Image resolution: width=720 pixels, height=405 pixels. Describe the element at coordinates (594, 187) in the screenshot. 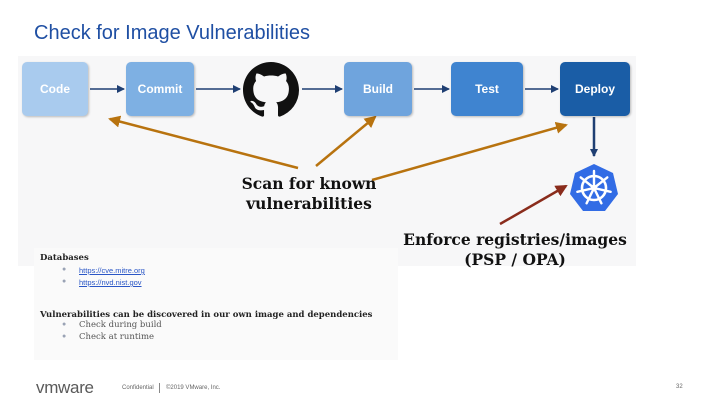

I see `kubernetes-helm-icon` at that location.